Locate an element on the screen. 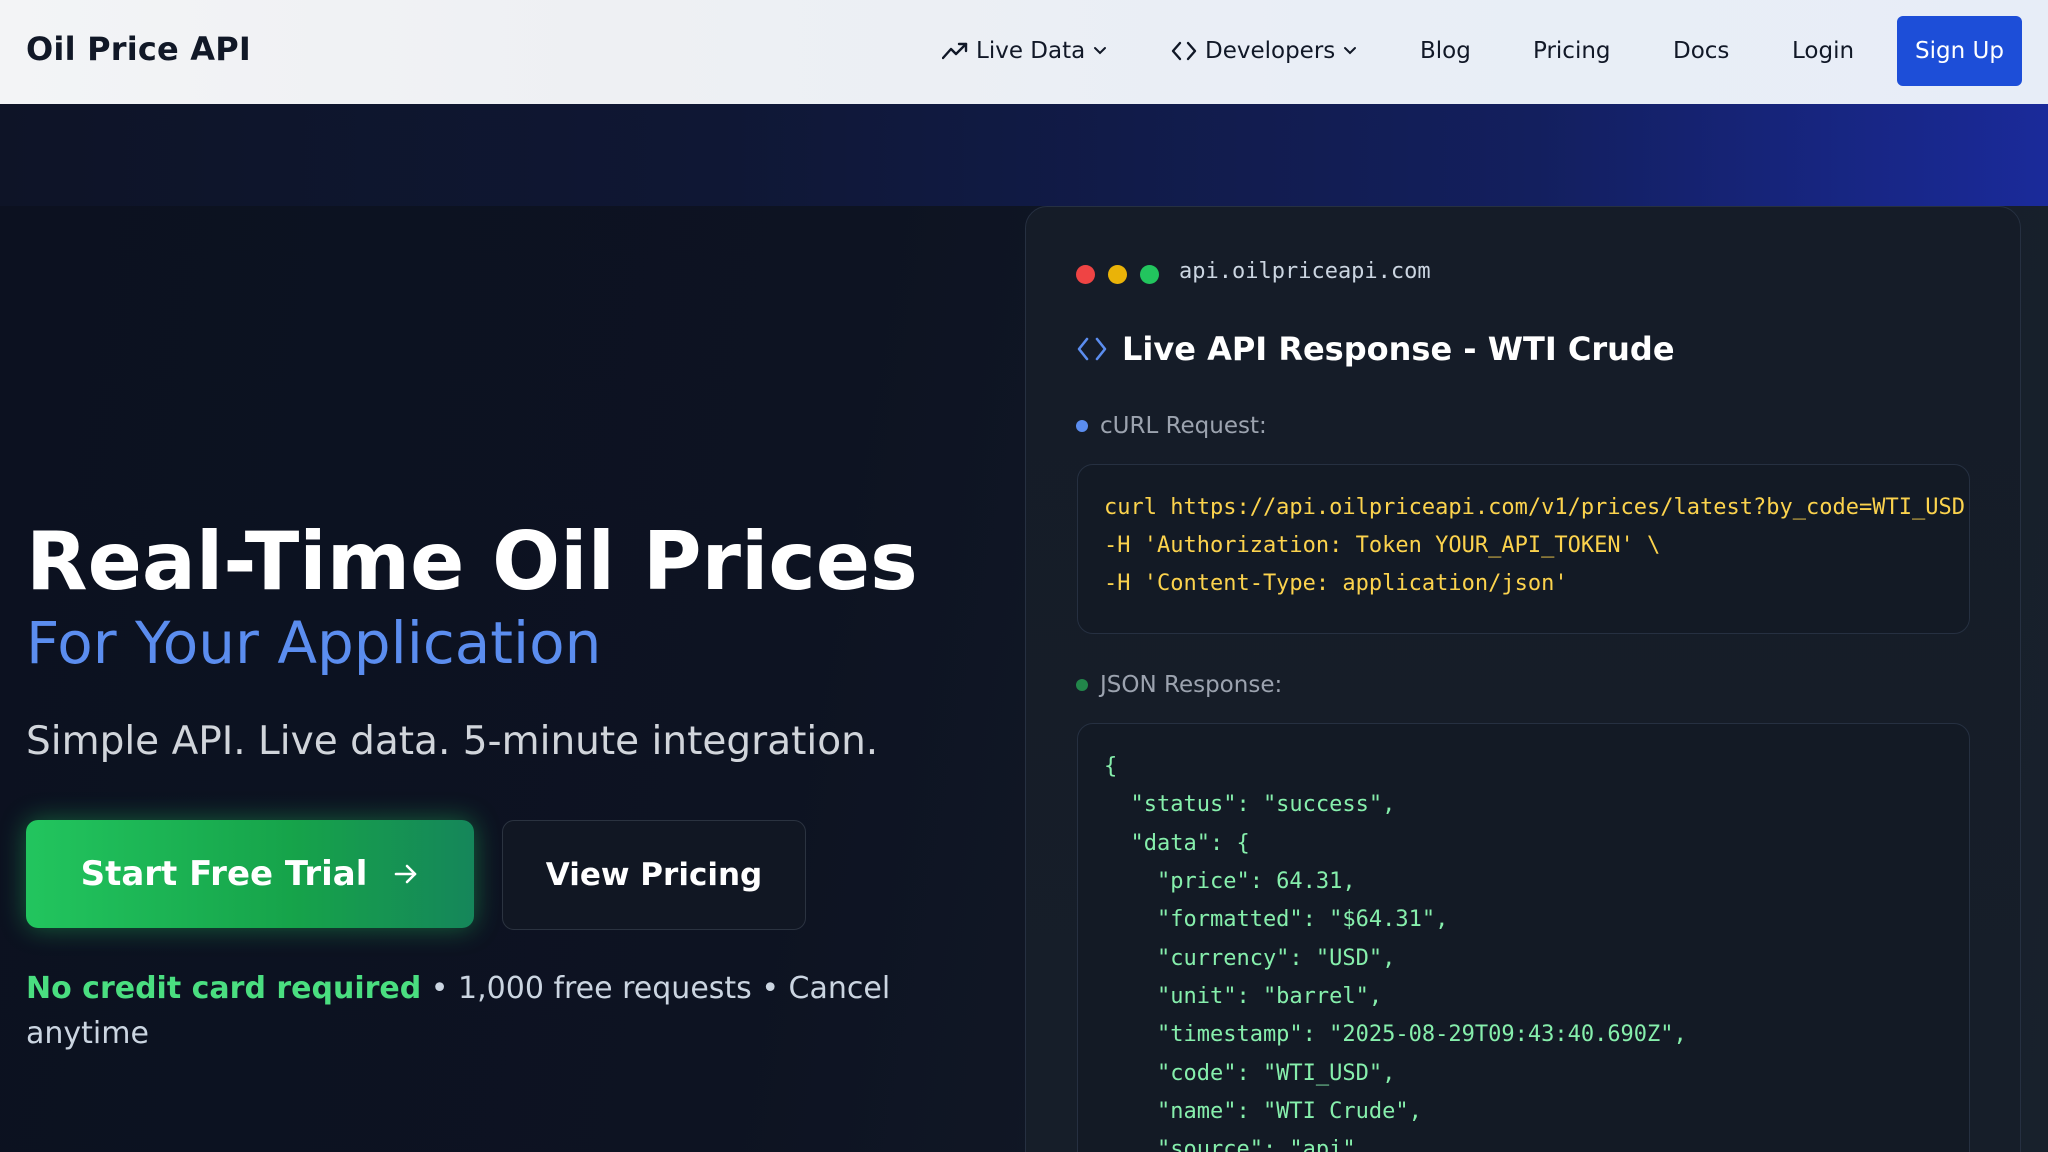 The width and height of the screenshot is (2048, 1152). hero-subtitle: For Your Application is located at coordinates (314, 643).